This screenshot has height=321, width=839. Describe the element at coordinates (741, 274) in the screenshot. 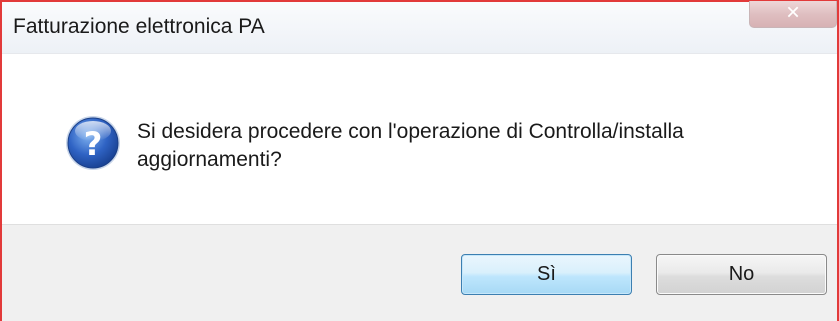

I see `no-button: No` at that location.